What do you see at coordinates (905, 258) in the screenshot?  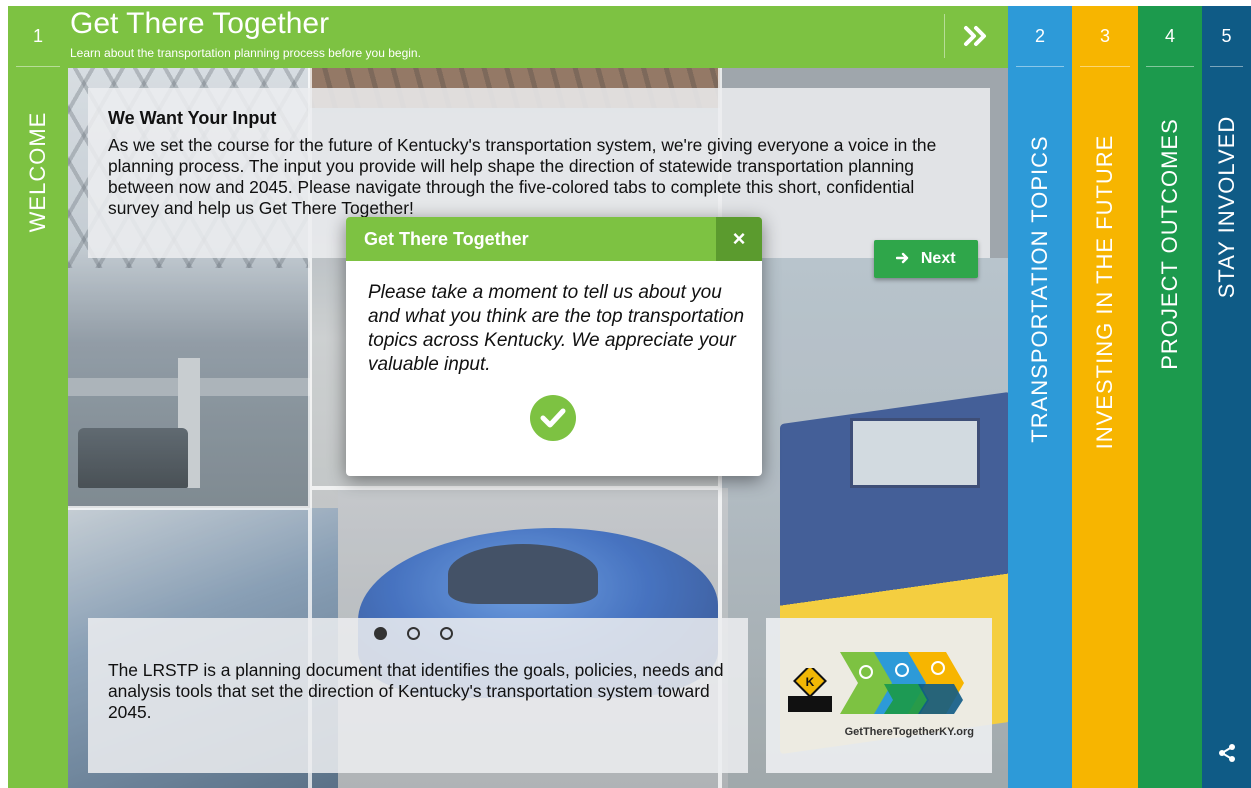 I see `arrow-right-icon` at bounding box center [905, 258].